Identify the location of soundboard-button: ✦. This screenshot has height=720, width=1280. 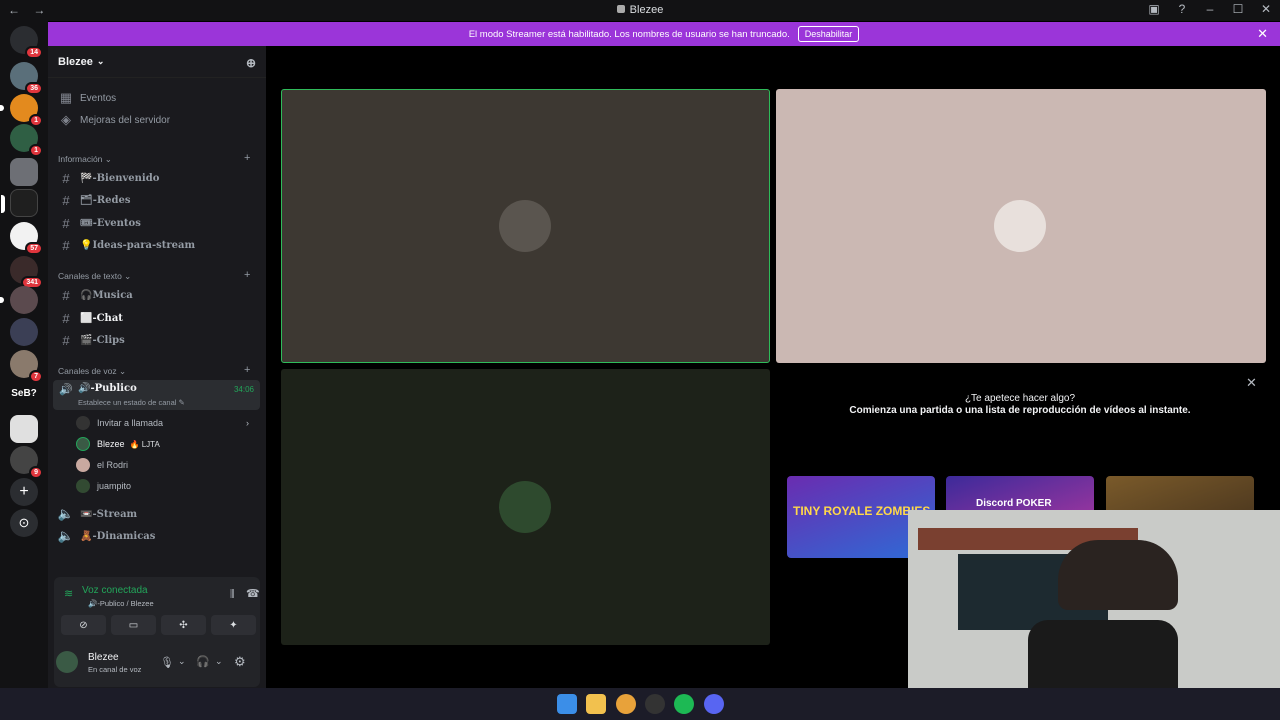
(233, 625).